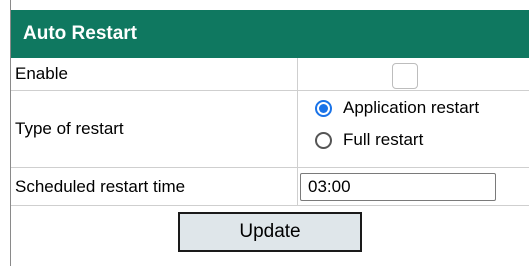  Describe the element at coordinates (411, 107) in the screenshot. I see `radio-application-label: Application restart` at that location.